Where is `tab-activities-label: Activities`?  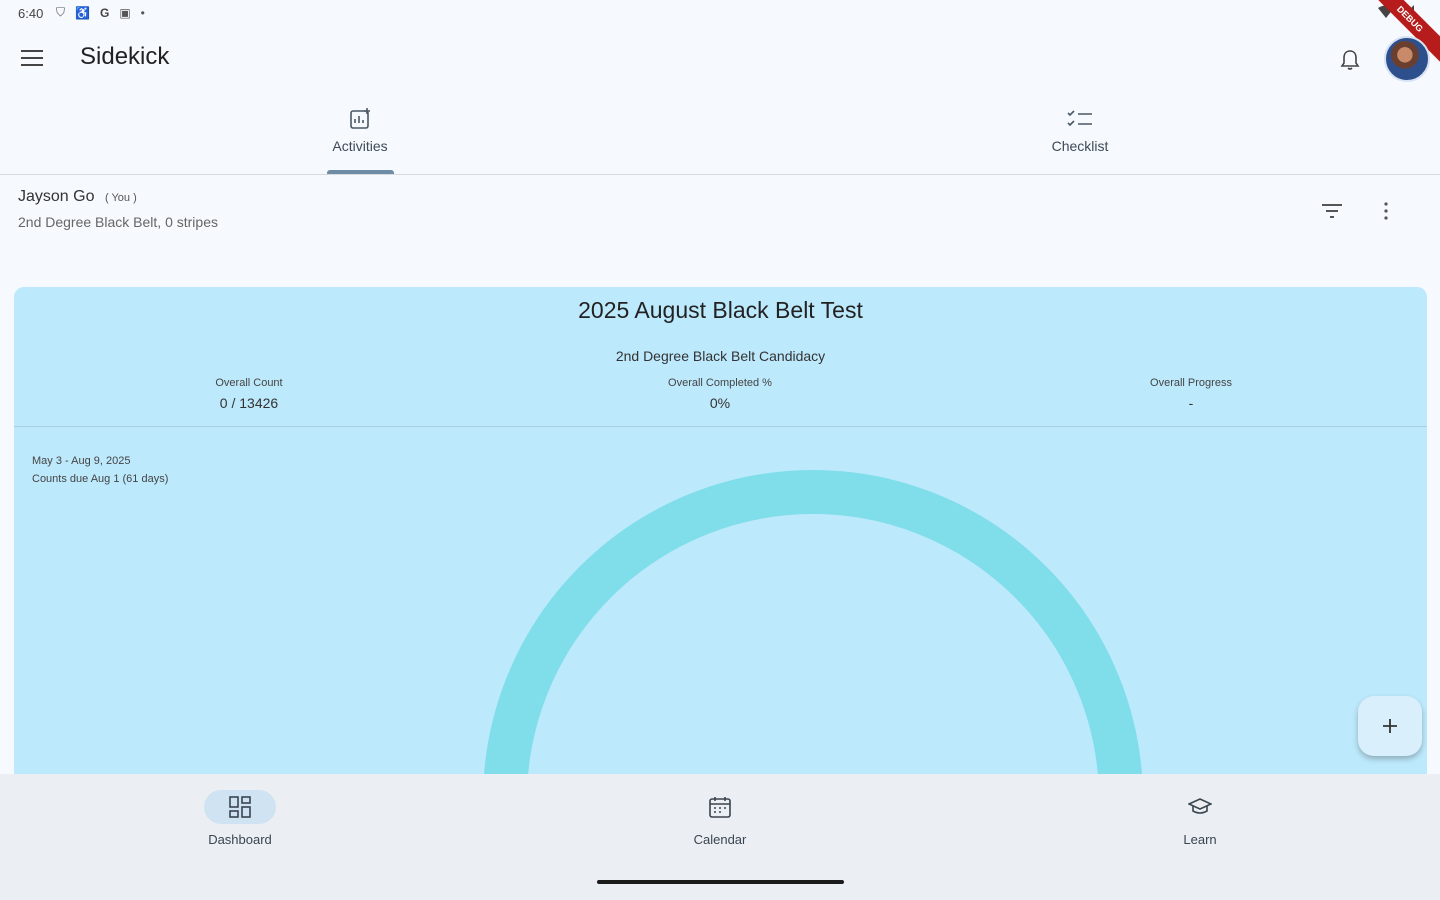 tab-activities-label: Activities is located at coordinates (360, 146).